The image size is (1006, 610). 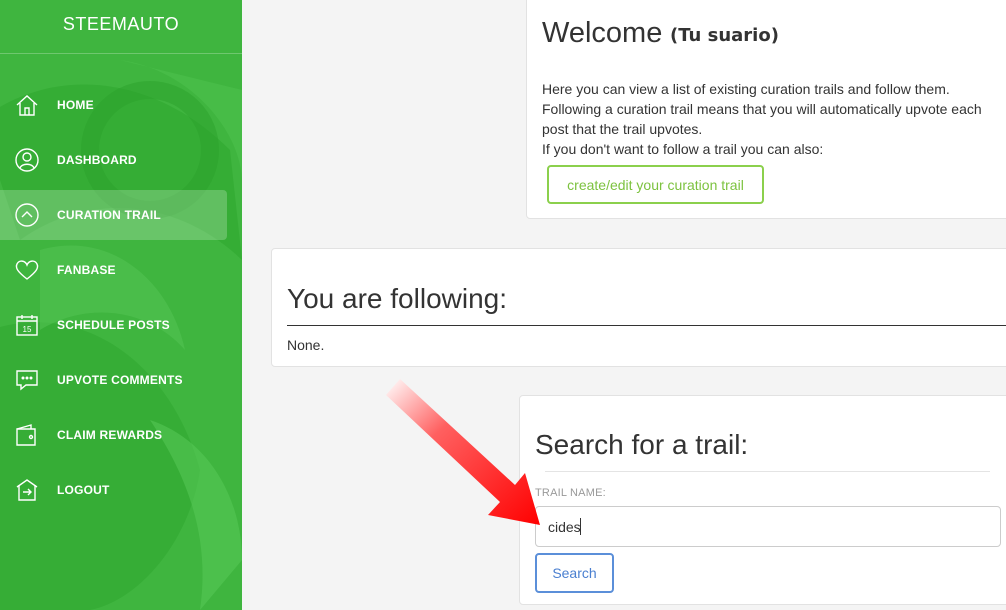 What do you see at coordinates (27, 160) in the screenshot?
I see `user-icon` at bounding box center [27, 160].